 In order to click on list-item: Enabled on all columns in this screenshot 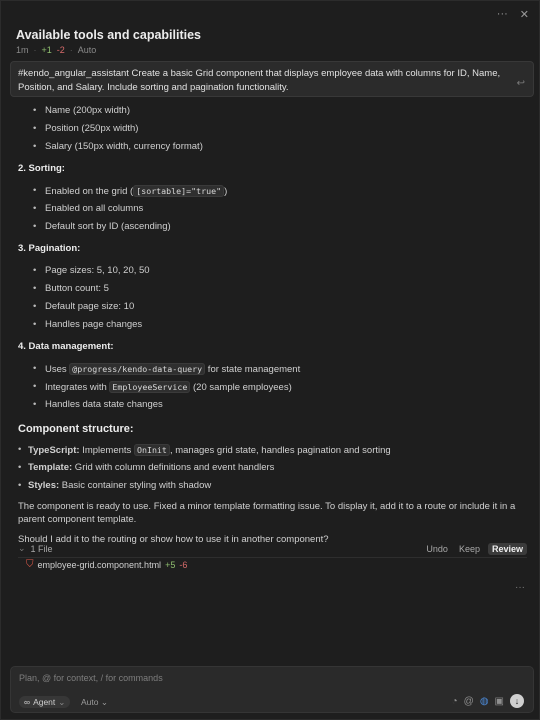, I will do `click(273, 209)`.